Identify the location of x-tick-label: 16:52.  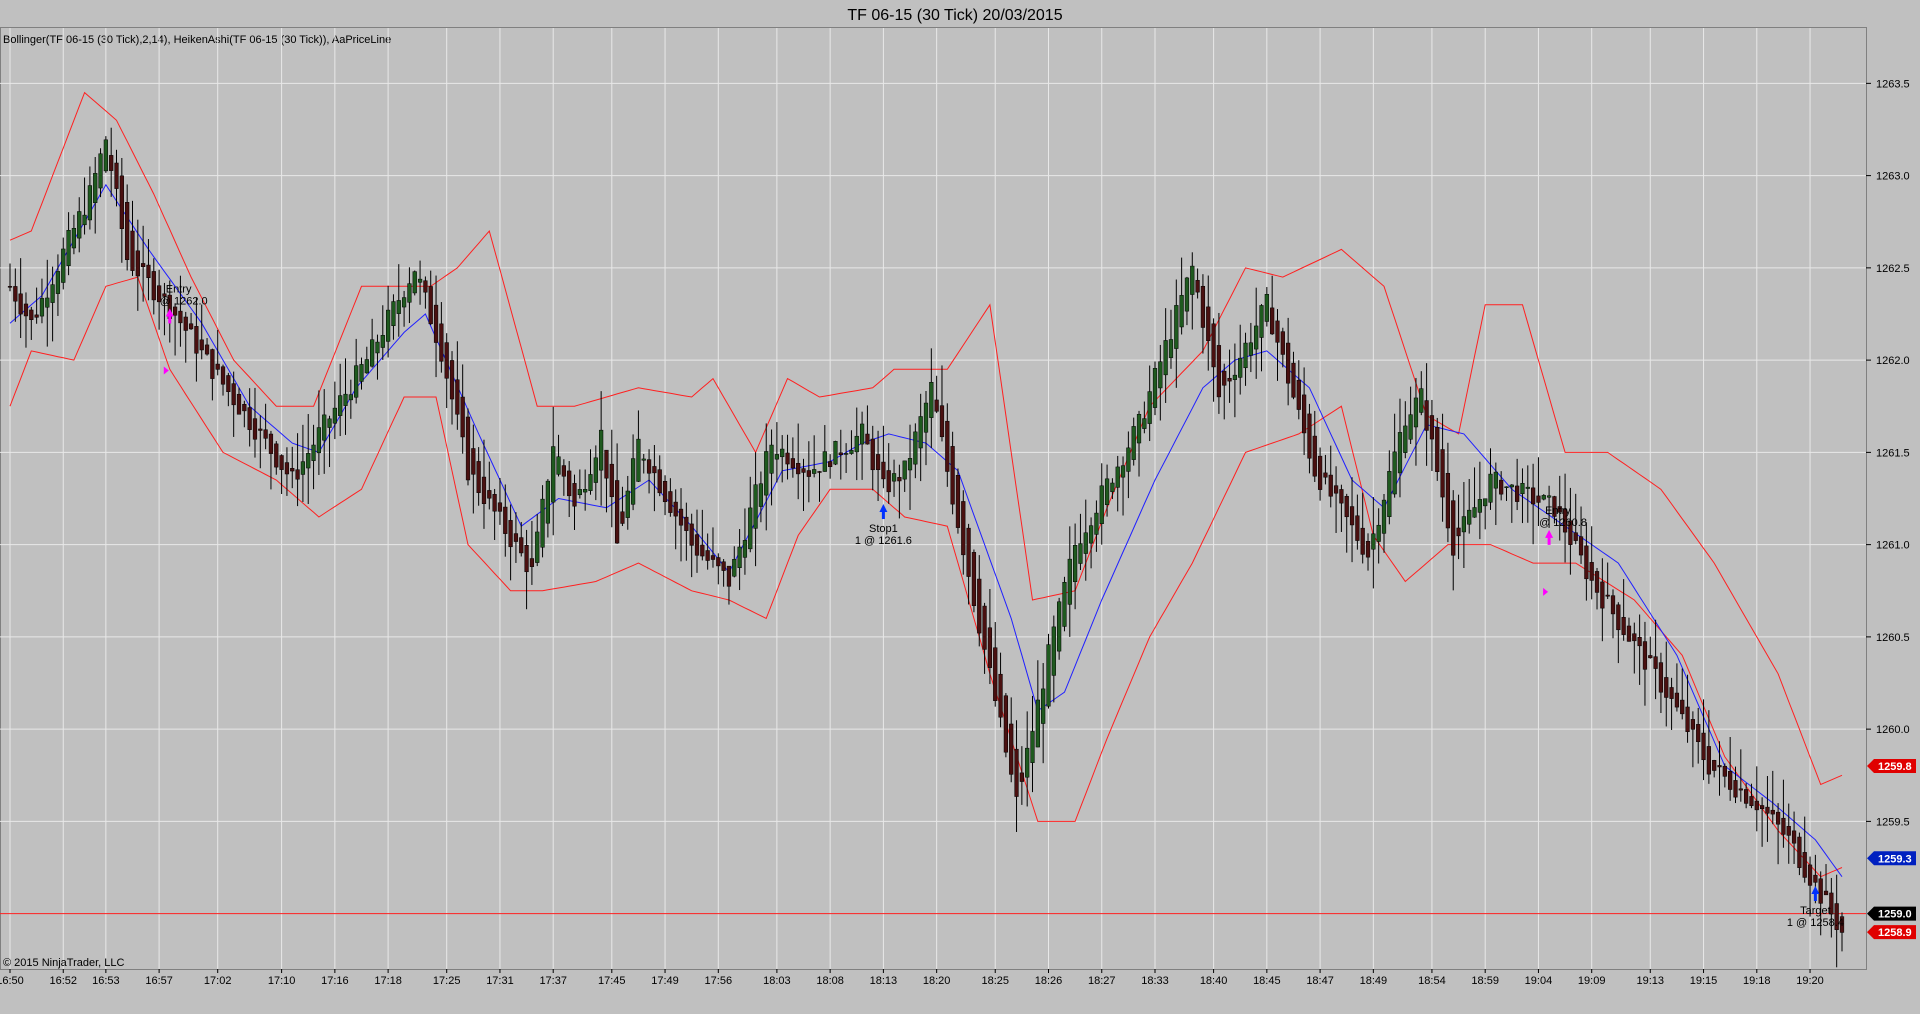
(63, 981).